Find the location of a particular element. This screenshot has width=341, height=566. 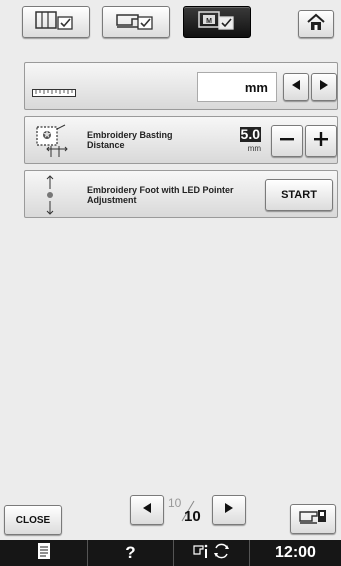

page-settings-icon is located at coordinates (56, 22).